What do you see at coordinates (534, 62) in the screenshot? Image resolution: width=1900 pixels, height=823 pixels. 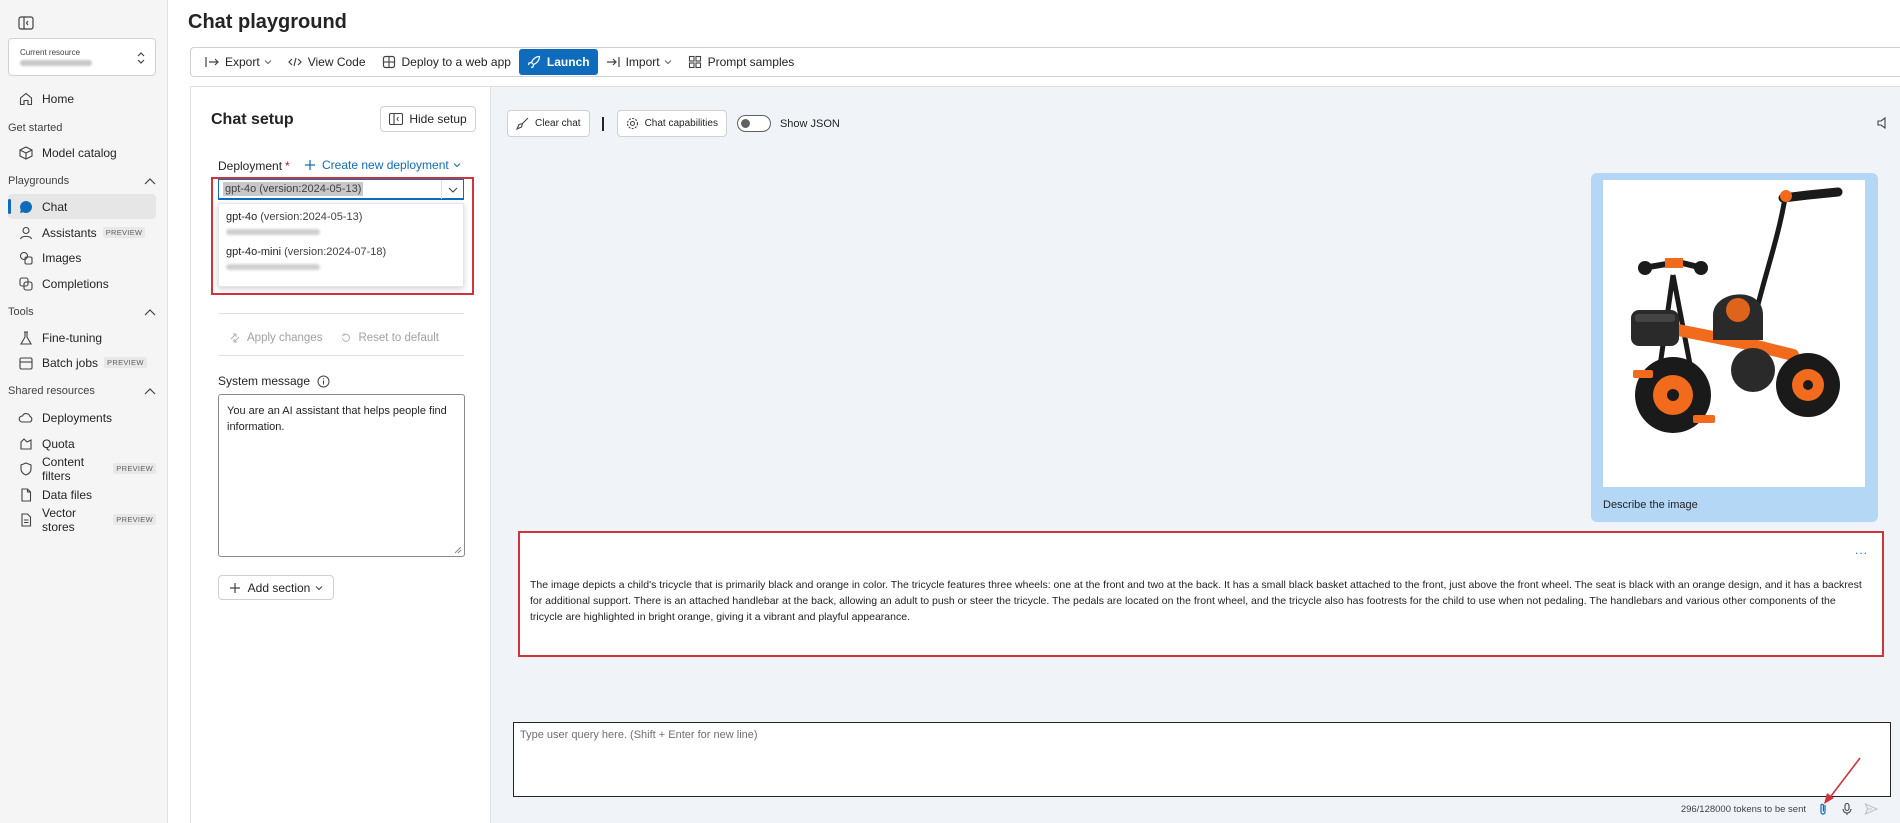 I see `rocket-icon` at bounding box center [534, 62].